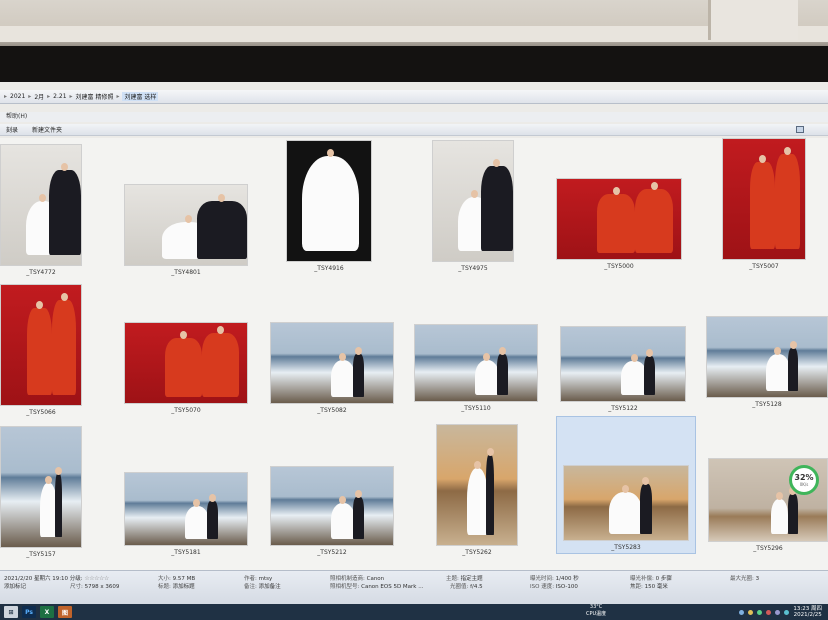 Image resolution: width=828 pixels, height=620 pixels. What do you see at coordinates (41, 554) in the screenshot?
I see `thumbnail-filename: _TSY5157` at bounding box center [41, 554].